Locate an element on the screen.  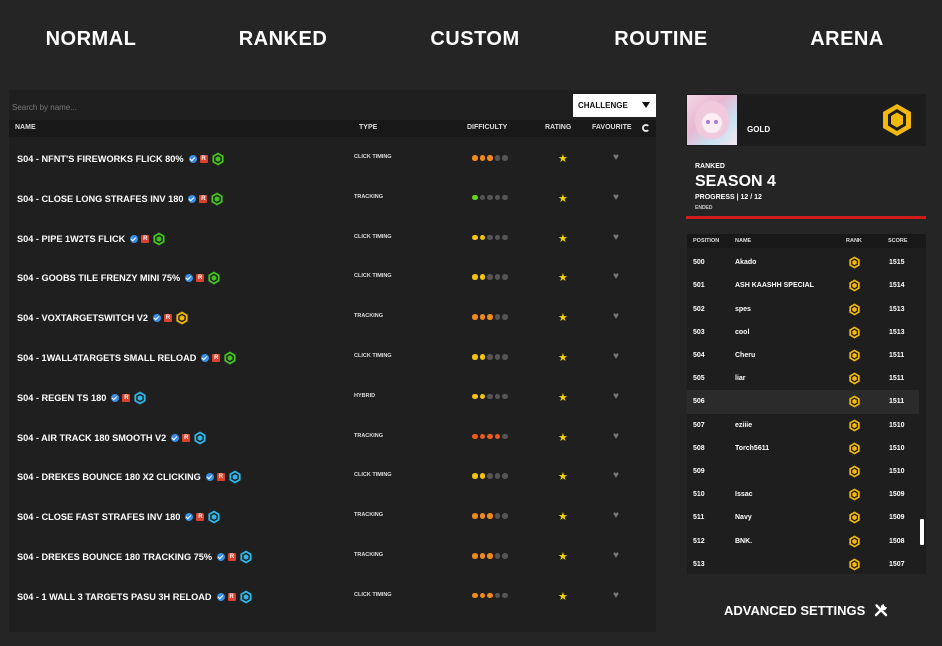
leaderboard-row: 509 1510 is located at coordinates (803, 471).